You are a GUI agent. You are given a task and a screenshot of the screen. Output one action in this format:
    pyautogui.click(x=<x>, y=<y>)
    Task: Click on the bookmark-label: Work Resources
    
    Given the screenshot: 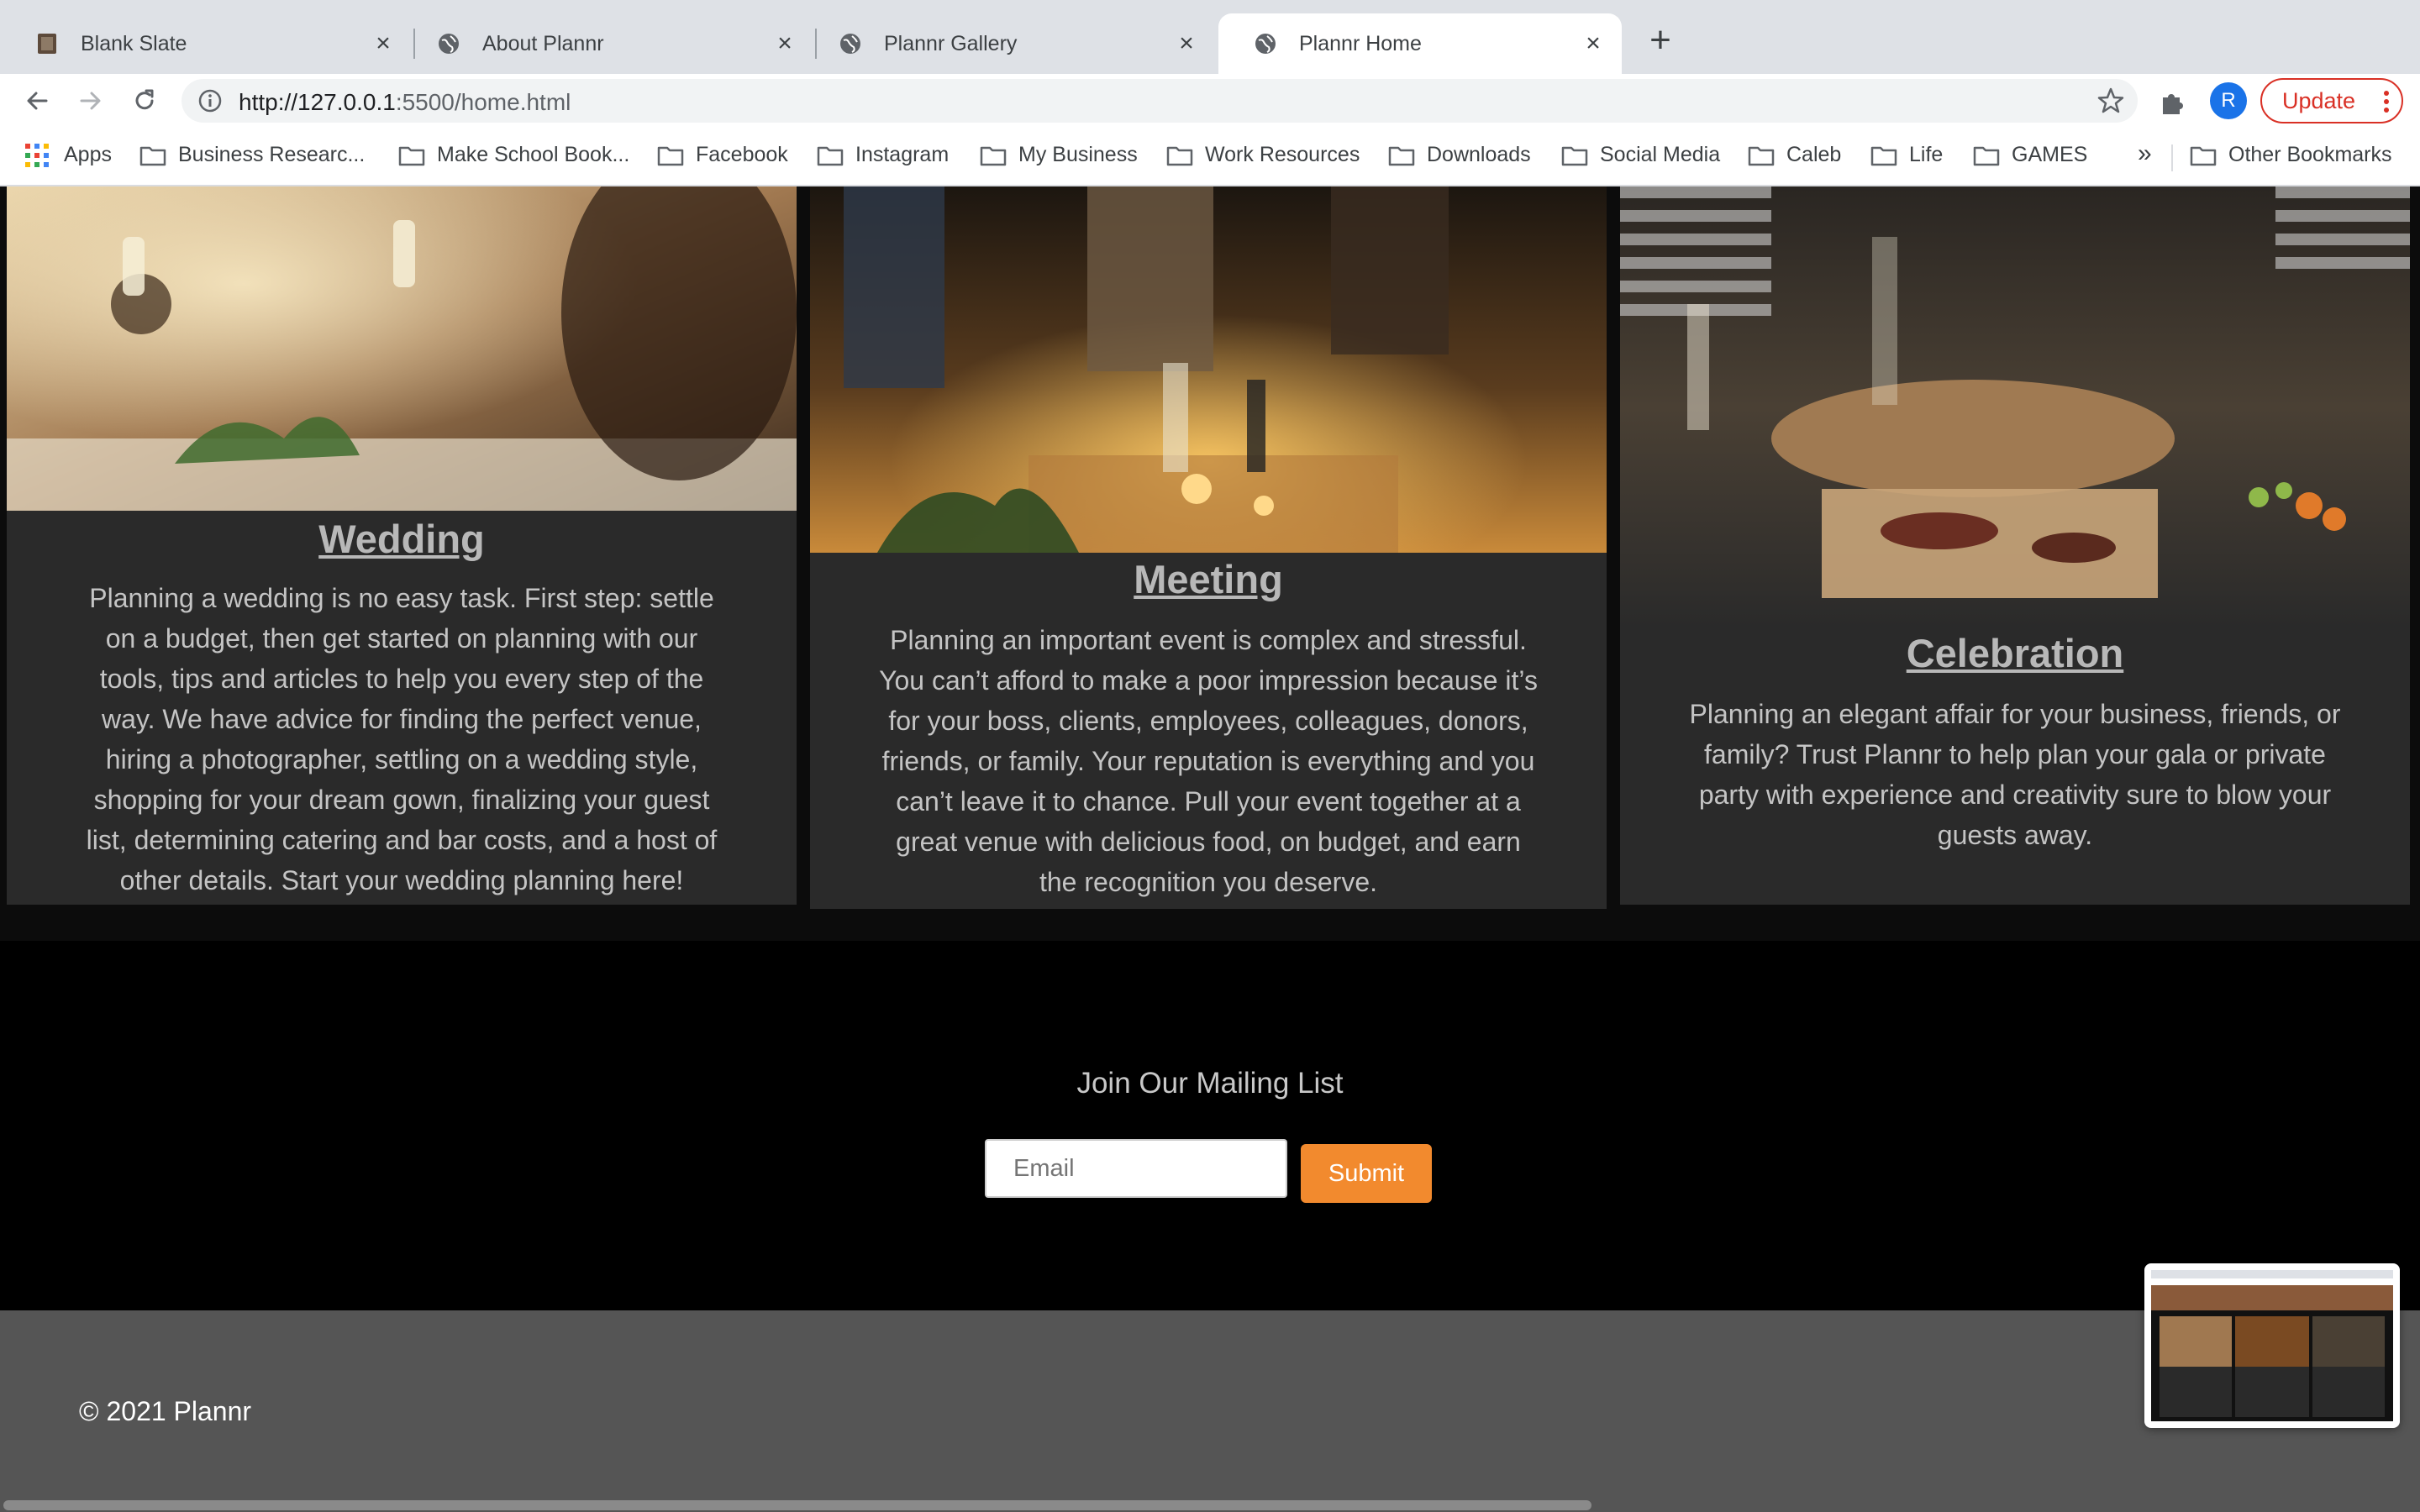 What is the action you would take?
    pyautogui.click(x=1283, y=154)
    